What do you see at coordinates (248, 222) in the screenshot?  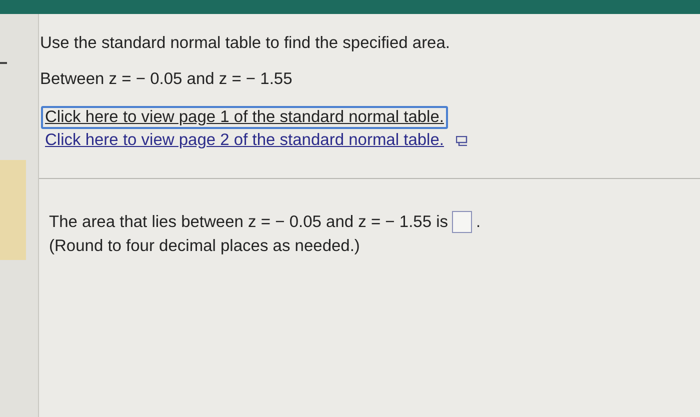 I see `answer-prompt: The area that lies between z = − 0.05 and z = − 1.55 is` at bounding box center [248, 222].